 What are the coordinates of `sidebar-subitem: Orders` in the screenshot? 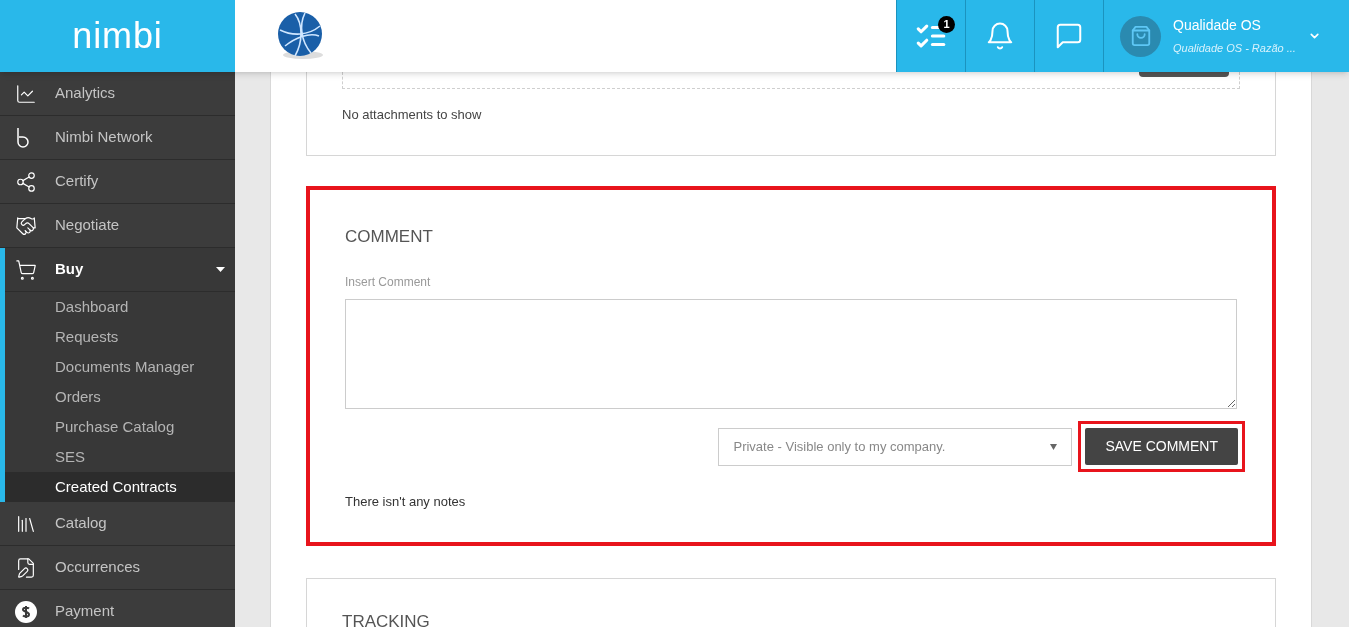 It's located at (120, 397).